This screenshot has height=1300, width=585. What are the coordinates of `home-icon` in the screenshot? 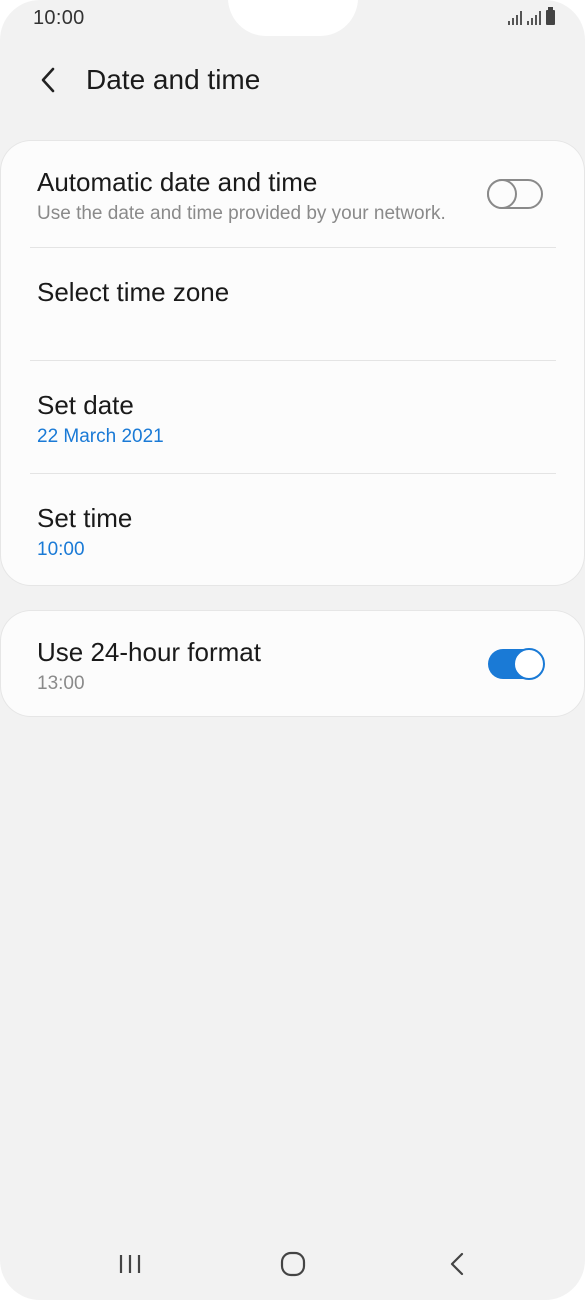 It's located at (293, 1264).